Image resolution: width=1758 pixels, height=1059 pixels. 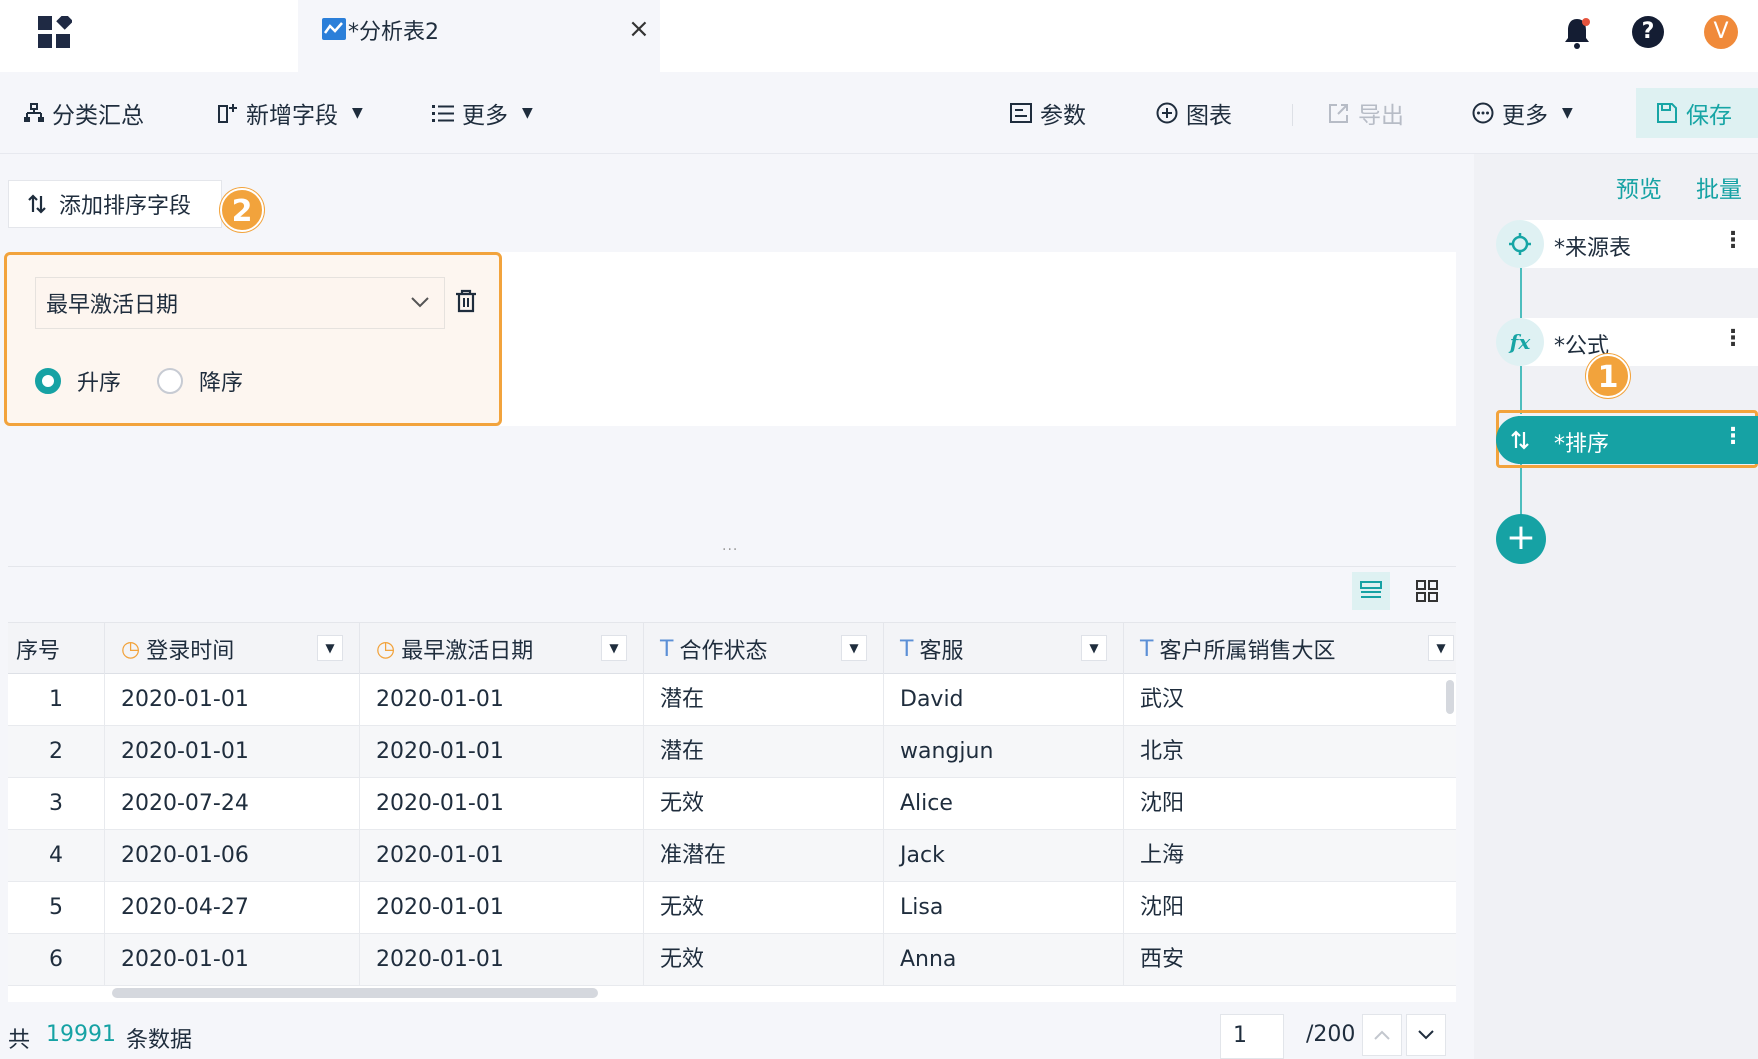 I want to click on tab-analysis-sheet: *分析表2 ×, so click(x=479, y=36).